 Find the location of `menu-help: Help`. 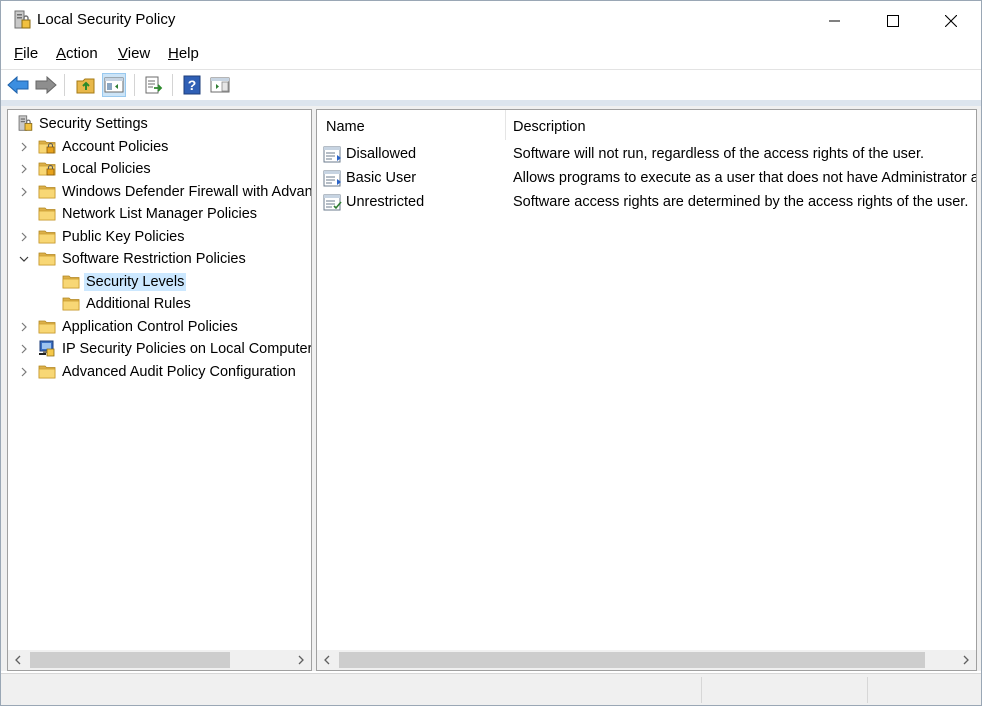

menu-help: Help is located at coordinates (183, 53).